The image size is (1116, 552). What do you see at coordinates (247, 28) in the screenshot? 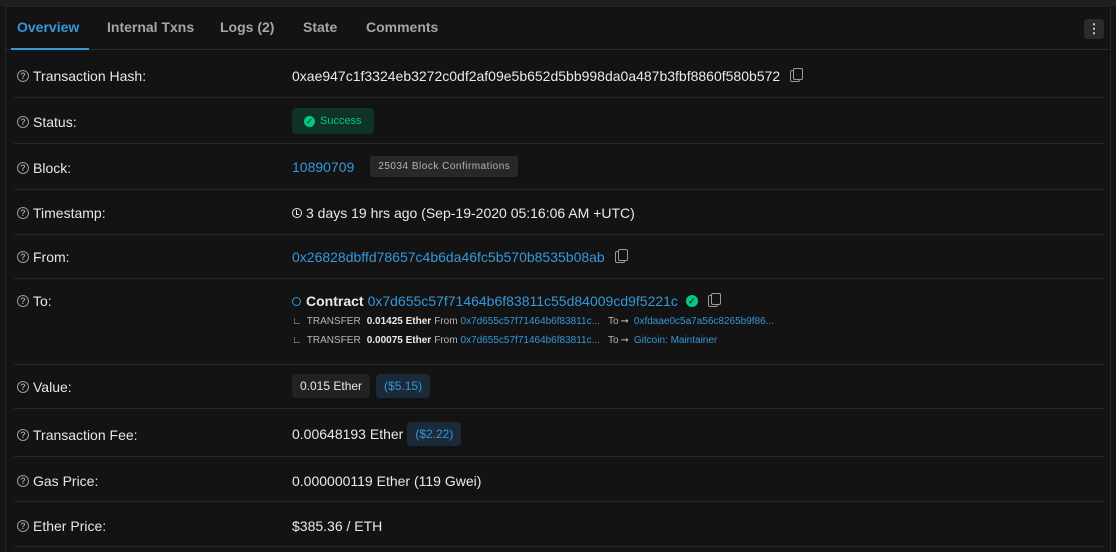
I see `tab-logs: Logs (2)` at bounding box center [247, 28].